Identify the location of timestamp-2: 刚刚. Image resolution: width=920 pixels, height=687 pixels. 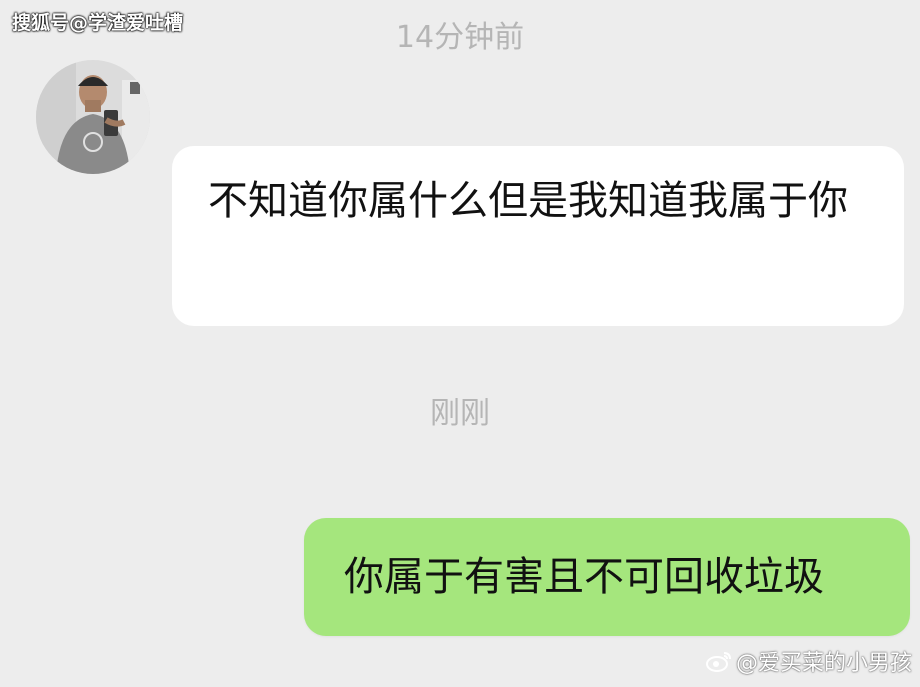
(460, 413).